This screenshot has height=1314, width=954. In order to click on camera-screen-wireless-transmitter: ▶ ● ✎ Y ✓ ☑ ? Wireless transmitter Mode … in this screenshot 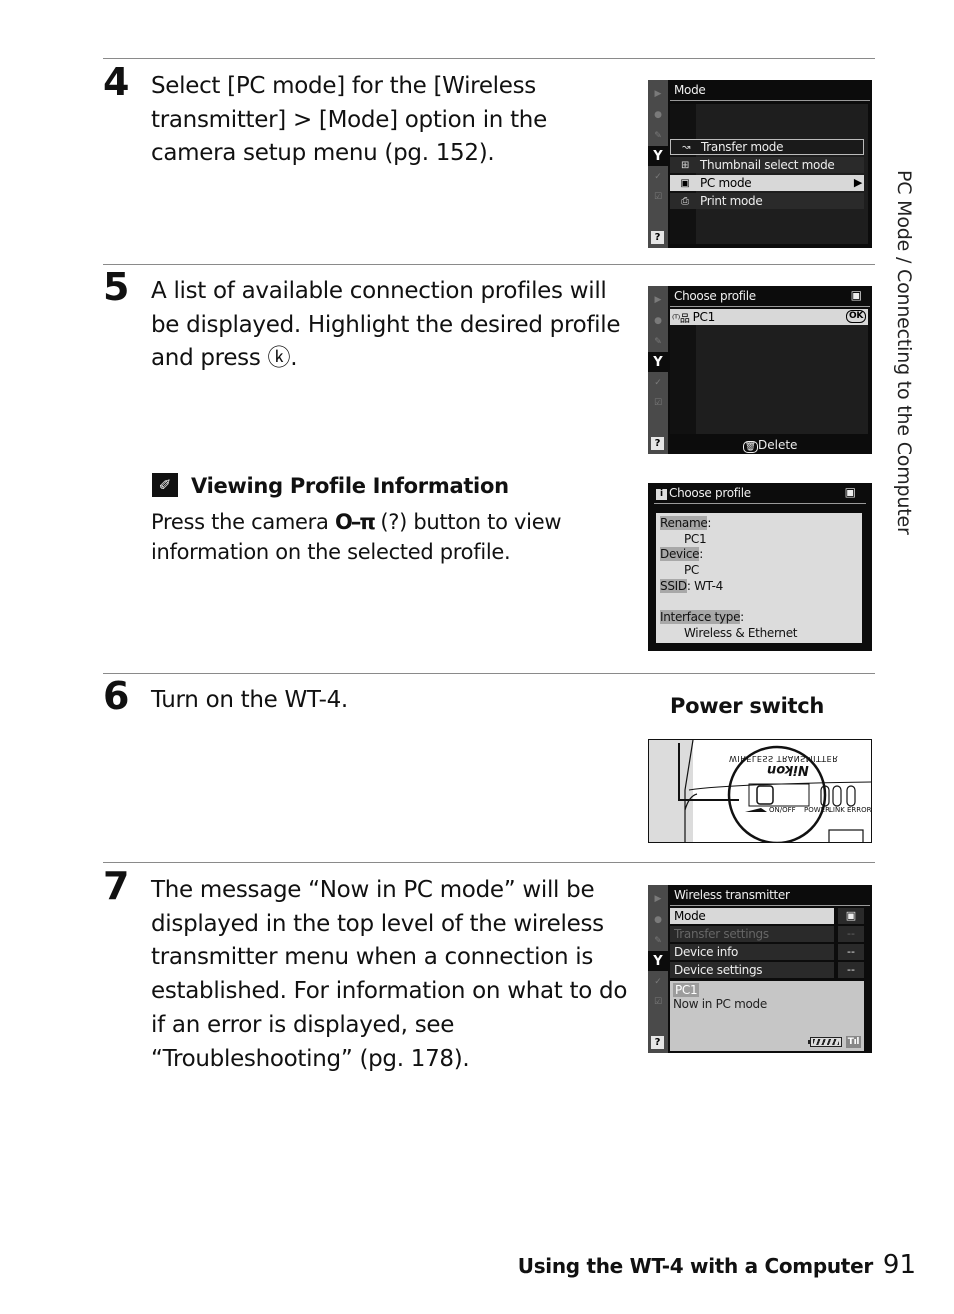, I will do `click(760, 969)`.